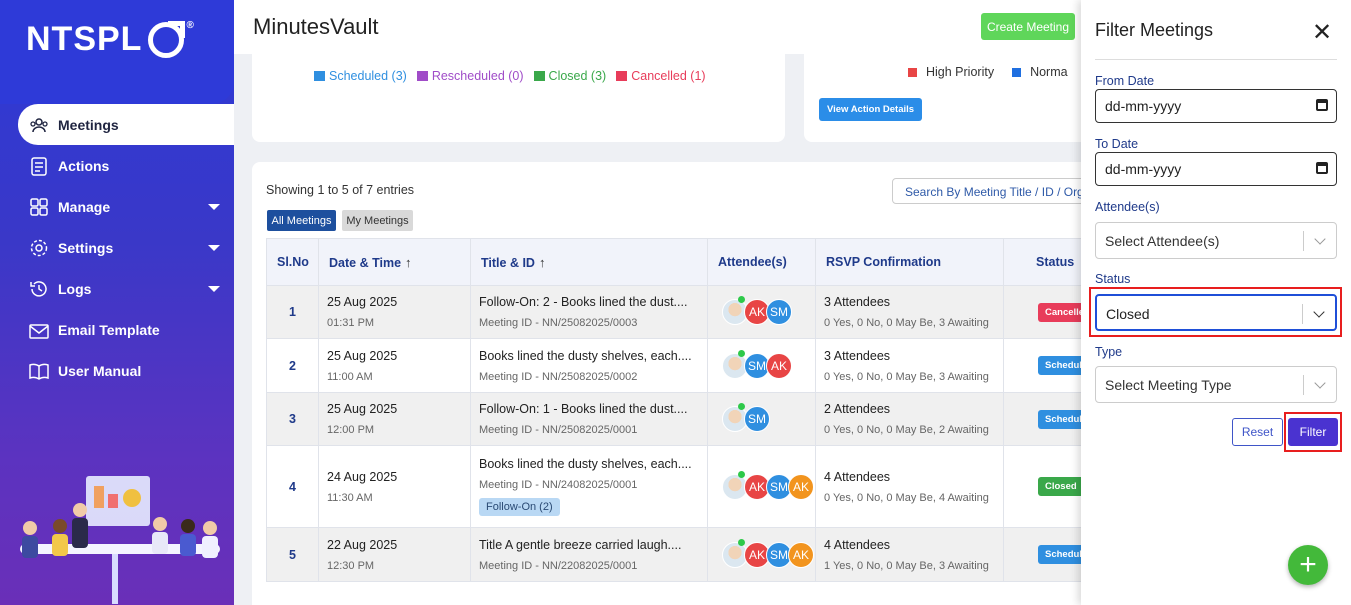 The height and width of the screenshot is (605, 1351). Describe the element at coordinates (39, 207) in the screenshot. I see `manage-icon` at that location.